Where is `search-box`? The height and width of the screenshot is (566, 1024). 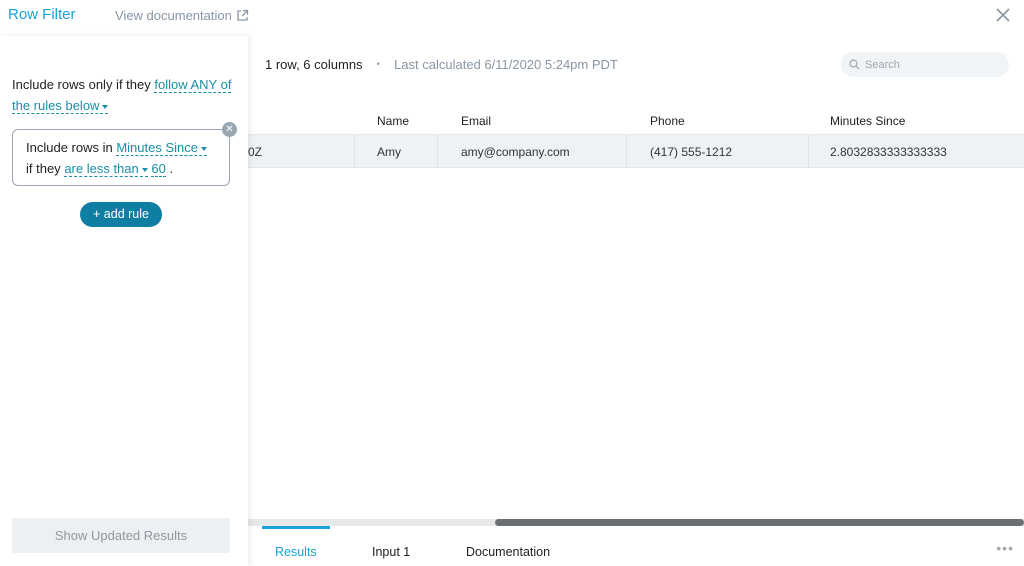
search-box is located at coordinates (925, 64).